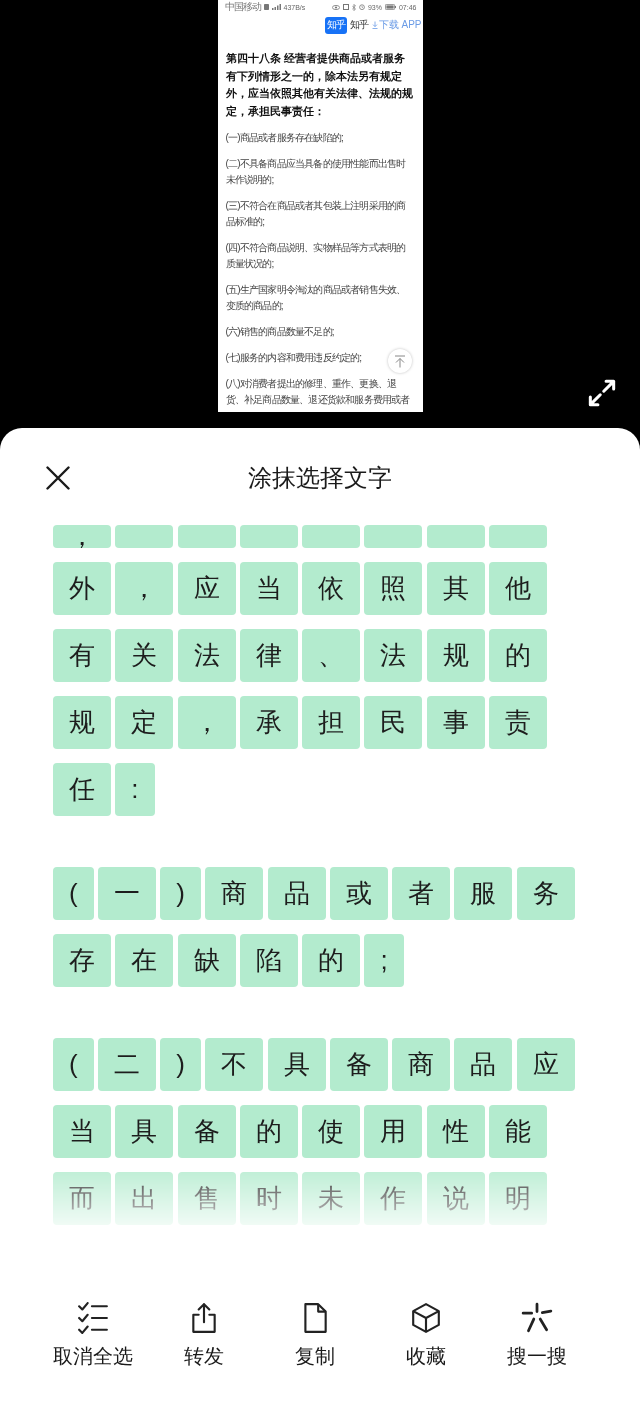 This screenshot has height=1422, width=640. I want to click on article-paragraph: (三)不符合在商品或者其包装上注明采用的商品标准的;, so click(316, 214).